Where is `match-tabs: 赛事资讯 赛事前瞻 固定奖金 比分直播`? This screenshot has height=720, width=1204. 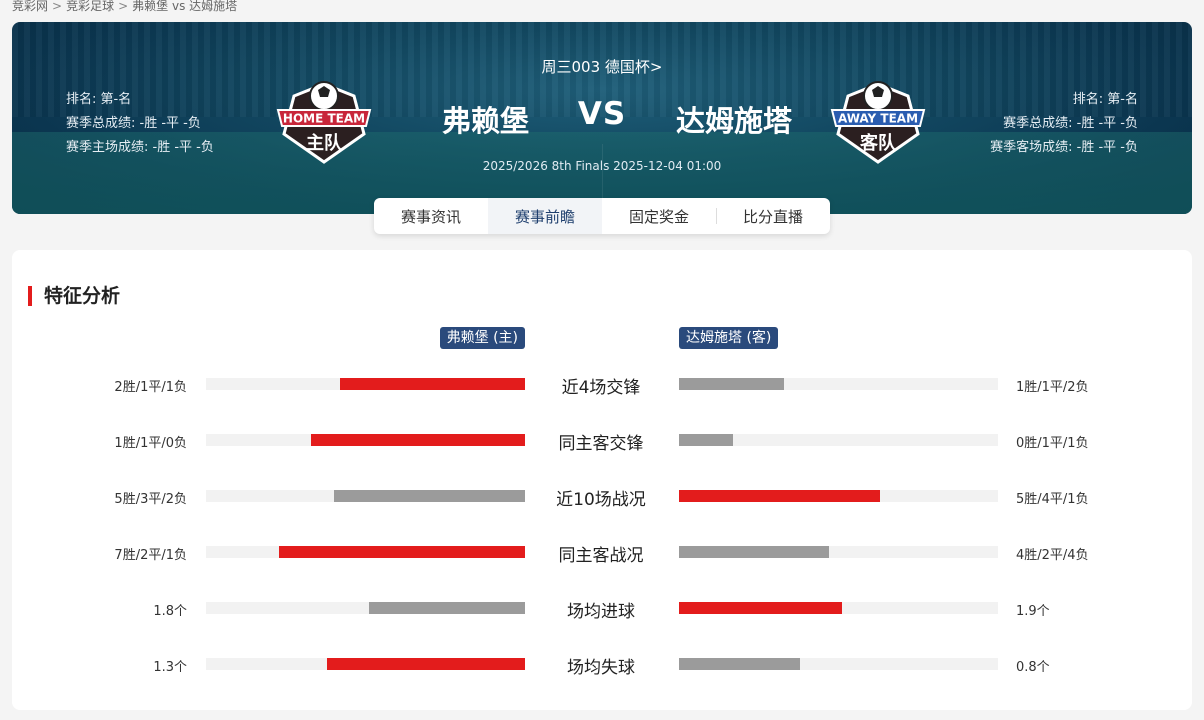
match-tabs: 赛事资讯 赛事前瞻 固定奖金 比分直播 is located at coordinates (602, 216).